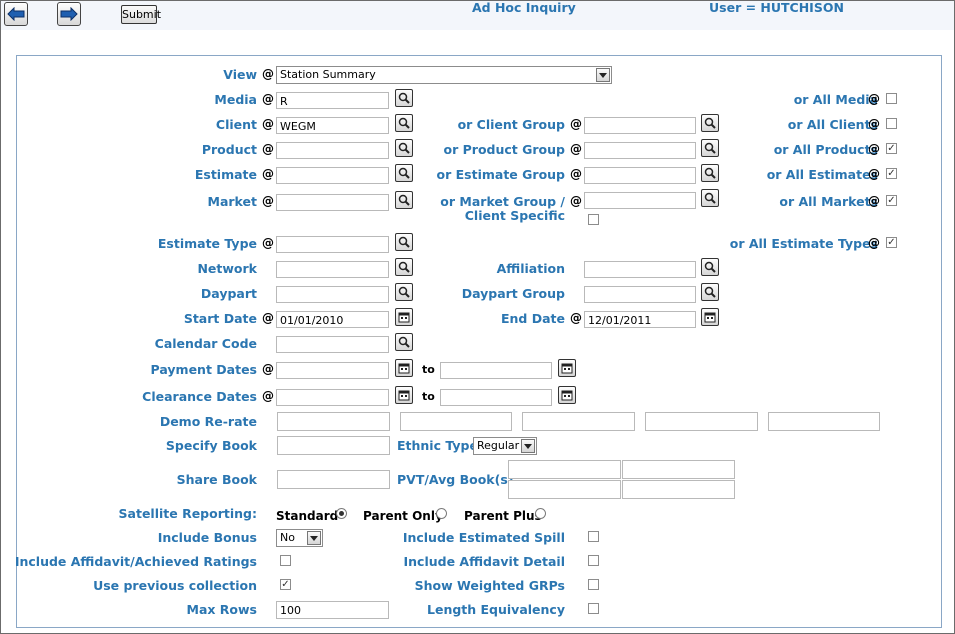  Describe the element at coordinates (332, 344) in the screenshot. I see `calendar-code-input` at that location.